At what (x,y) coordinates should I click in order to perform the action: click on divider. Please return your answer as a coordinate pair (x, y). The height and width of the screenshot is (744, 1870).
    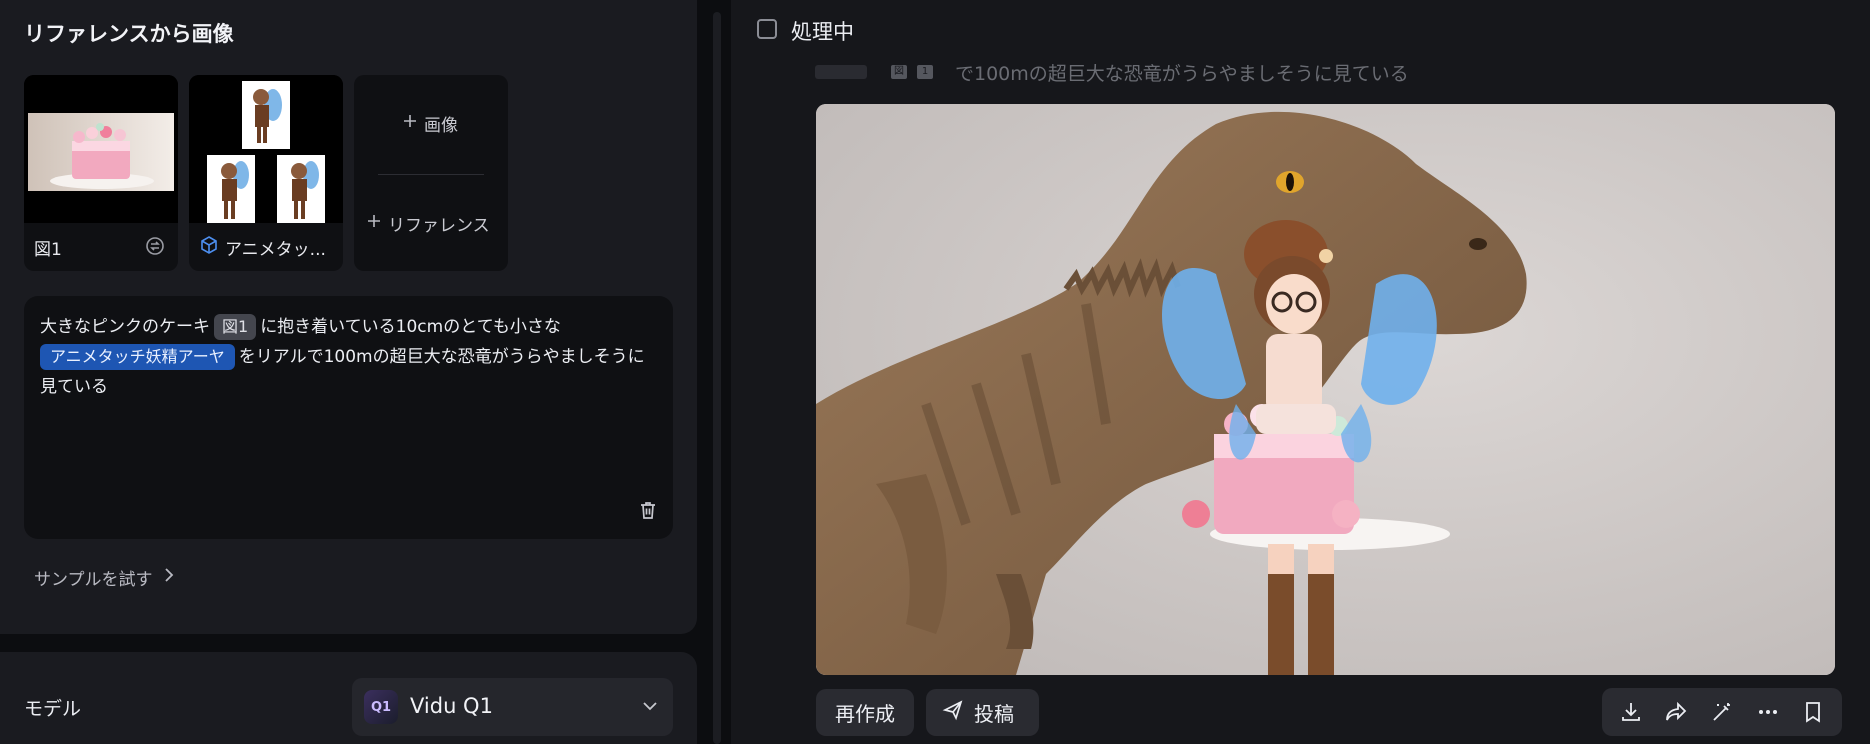
    Looking at the image, I should click on (431, 174).